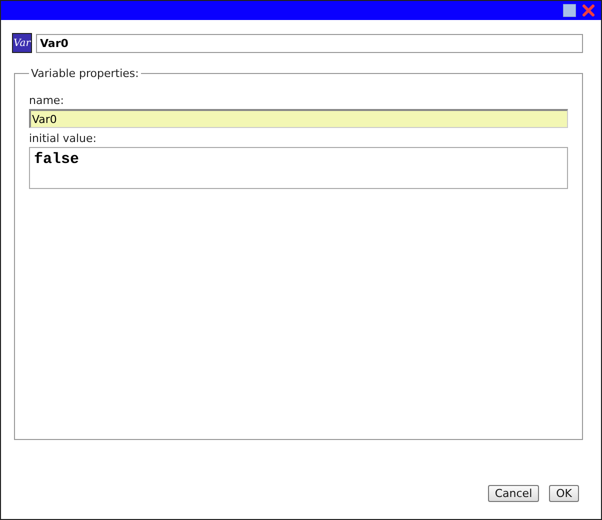 The height and width of the screenshot is (520, 602). Describe the element at coordinates (22, 43) in the screenshot. I see `variable-icon: Var` at that location.